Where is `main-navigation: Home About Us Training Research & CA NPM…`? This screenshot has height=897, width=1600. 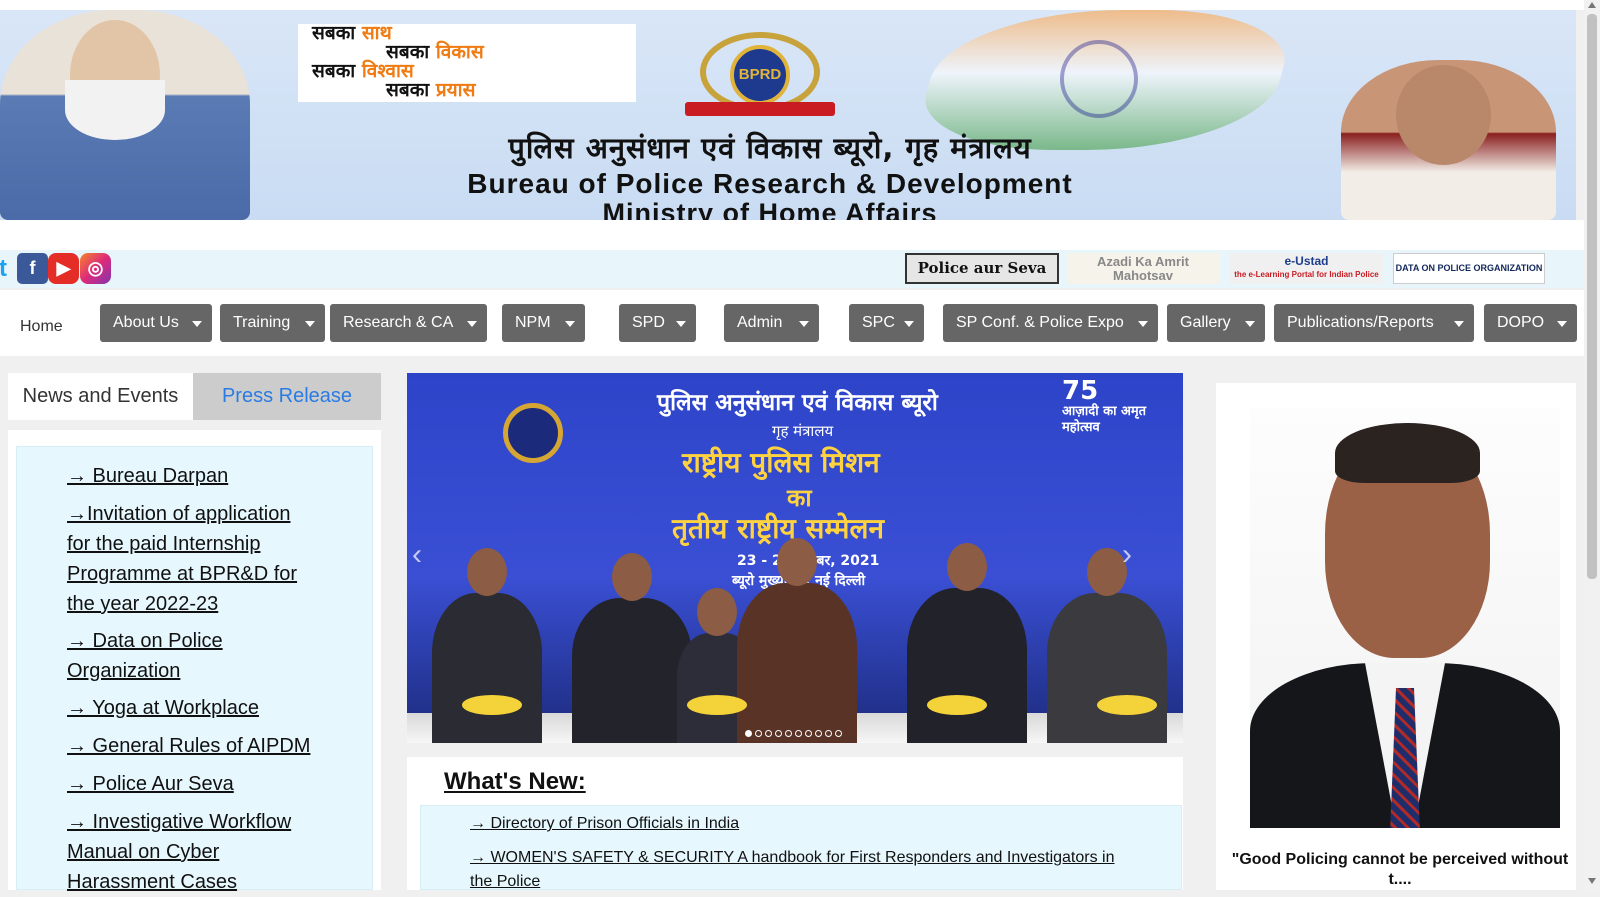 main-navigation: Home About Us Training Research & CA NPM… is located at coordinates (792, 323).